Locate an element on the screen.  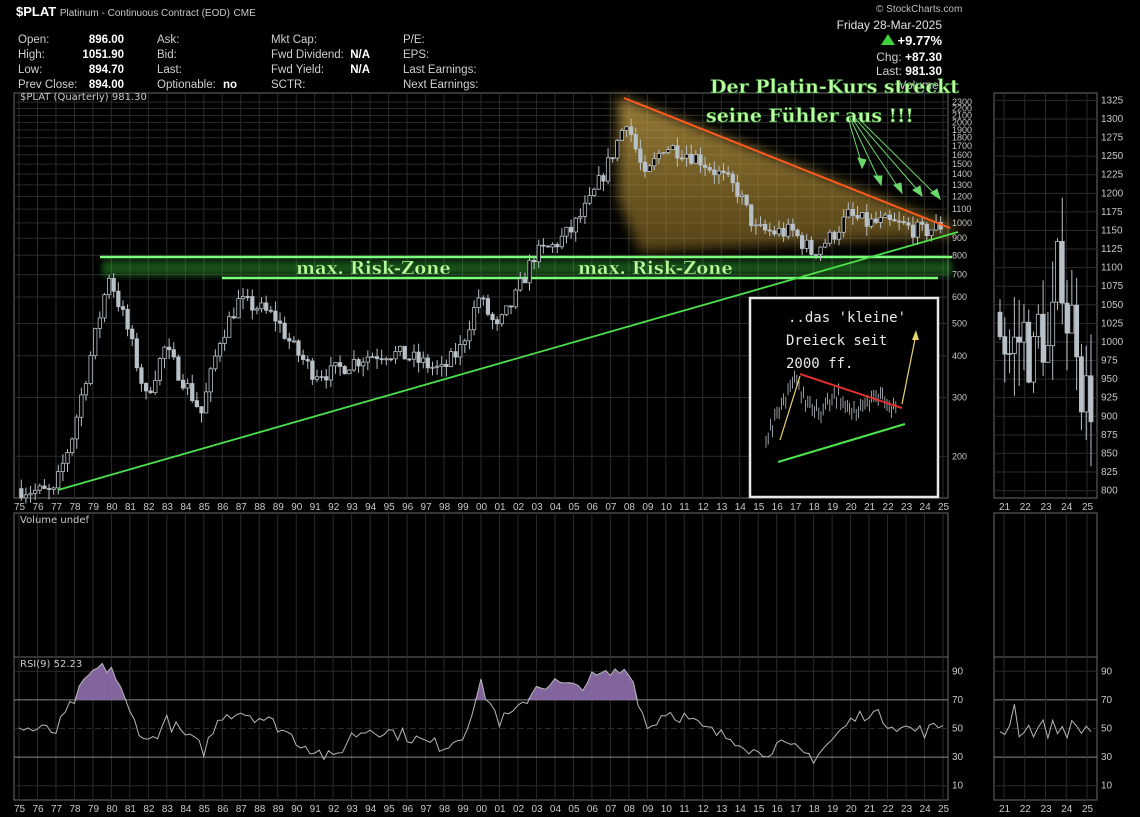
side-y-tick-label: 1025 is located at coordinates (1112, 323).